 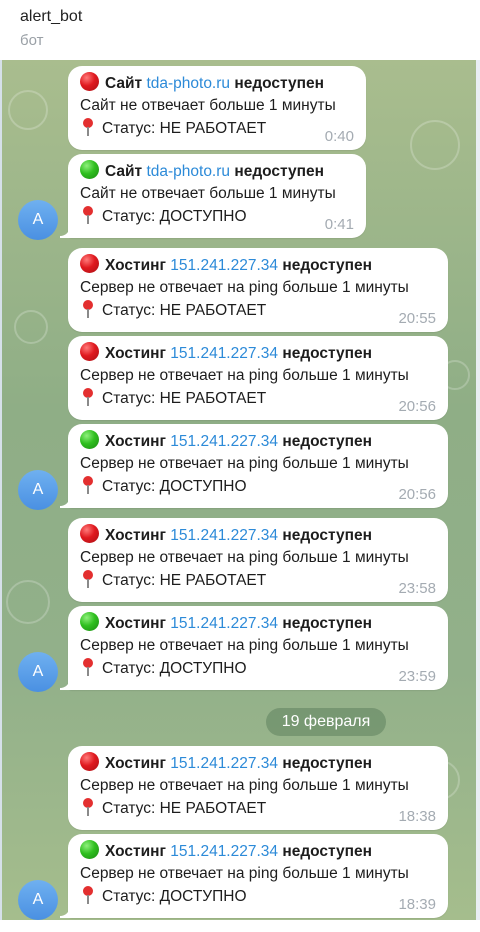 What do you see at coordinates (417, 588) in the screenshot?
I see `message-time: 23:58` at bounding box center [417, 588].